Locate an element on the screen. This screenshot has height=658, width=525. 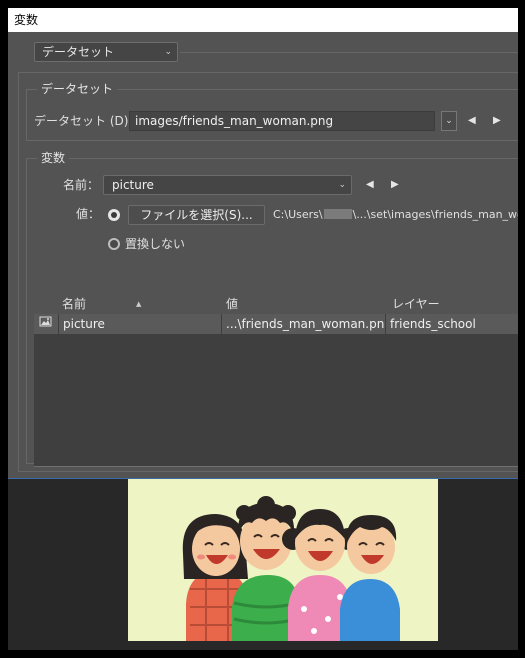
column-header-name: 名前 is located at coordinates (74, 304).